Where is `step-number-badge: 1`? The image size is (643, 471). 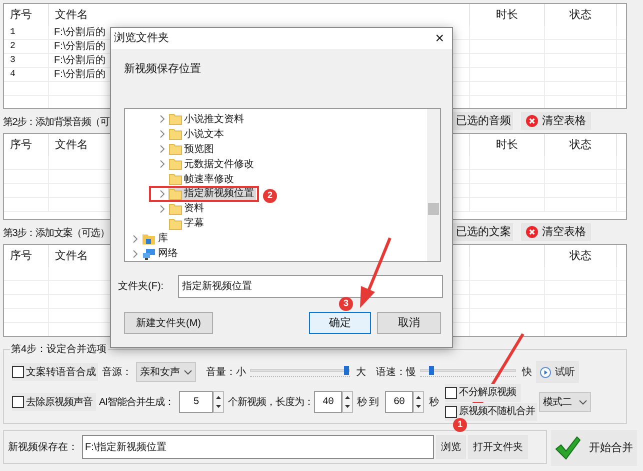 step-number-badge: 1 is located at coordinates (460, 425).